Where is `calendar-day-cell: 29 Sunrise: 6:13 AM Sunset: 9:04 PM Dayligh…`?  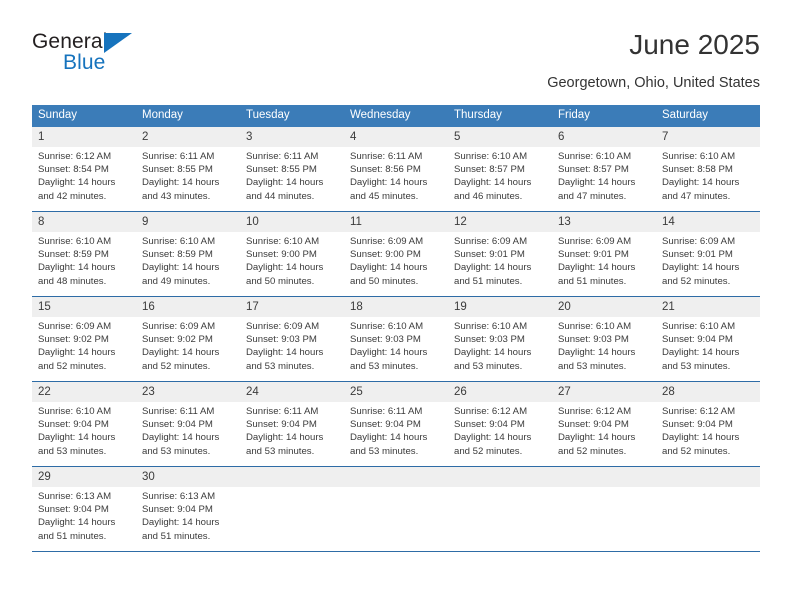
calendar-day-cell: 29 Sunrise: 6:13 AM Sunset: 9:04 PM Dayligh… is located at coordinates (84, 509).